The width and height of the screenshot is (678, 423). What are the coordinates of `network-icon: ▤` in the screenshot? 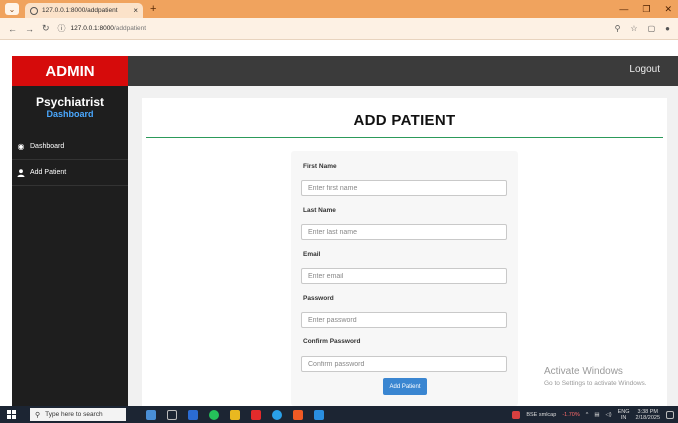 It's located at (596, 415).